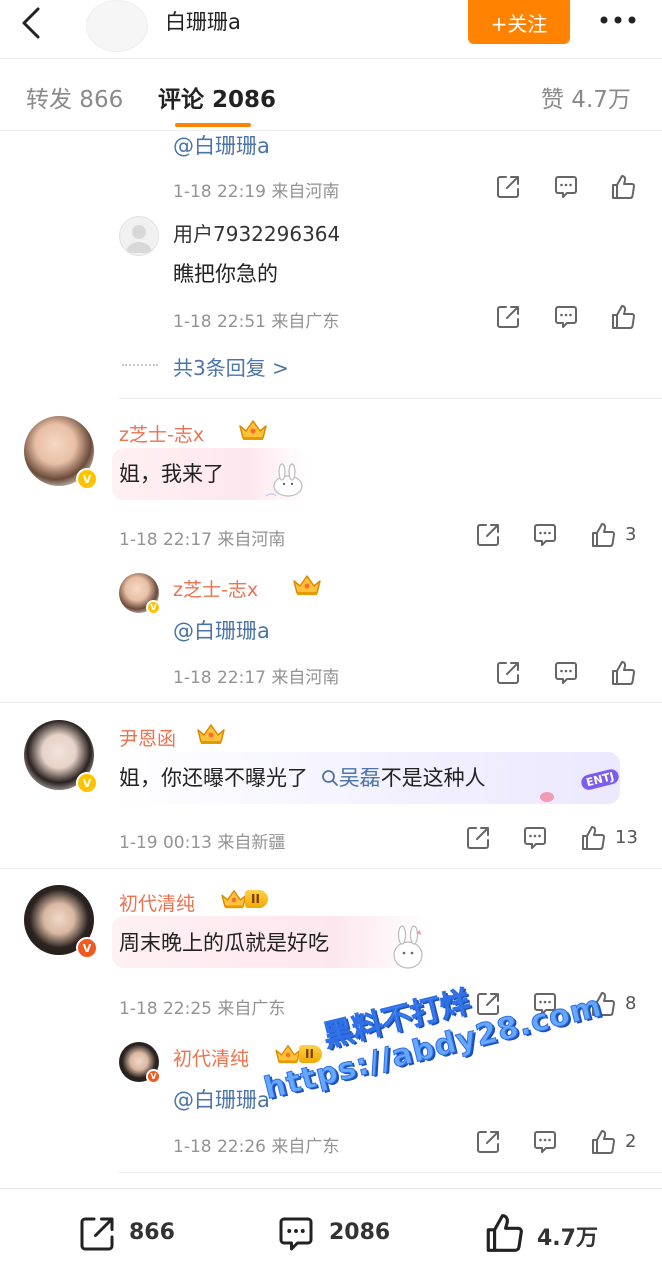  I want to click on comment-username: 尹恩函, so click(147, 737).